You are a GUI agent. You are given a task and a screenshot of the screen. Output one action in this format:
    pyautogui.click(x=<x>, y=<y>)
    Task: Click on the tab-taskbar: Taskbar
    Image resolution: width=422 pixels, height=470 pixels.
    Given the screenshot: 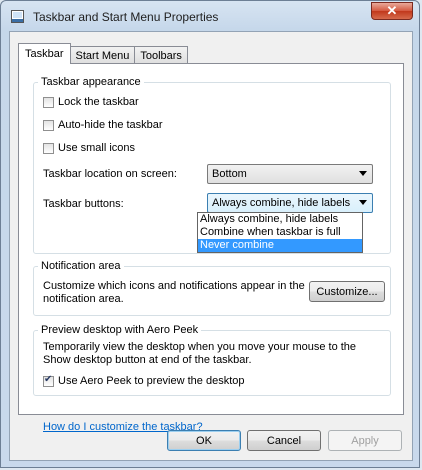 What is the action you would take?
    pyautogui.click(x=44, y=53)
    